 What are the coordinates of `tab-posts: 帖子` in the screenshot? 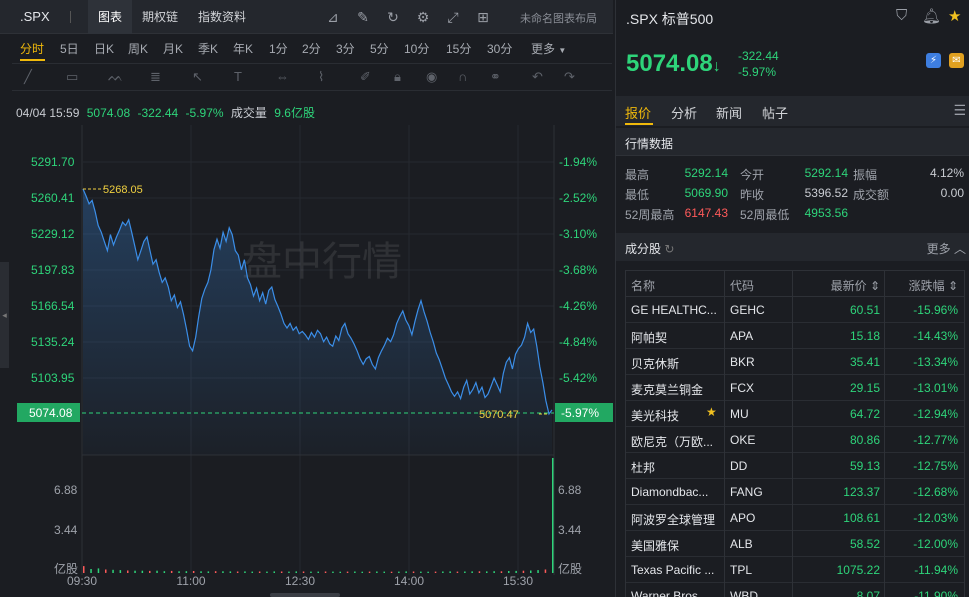 It's located at (775, 112).